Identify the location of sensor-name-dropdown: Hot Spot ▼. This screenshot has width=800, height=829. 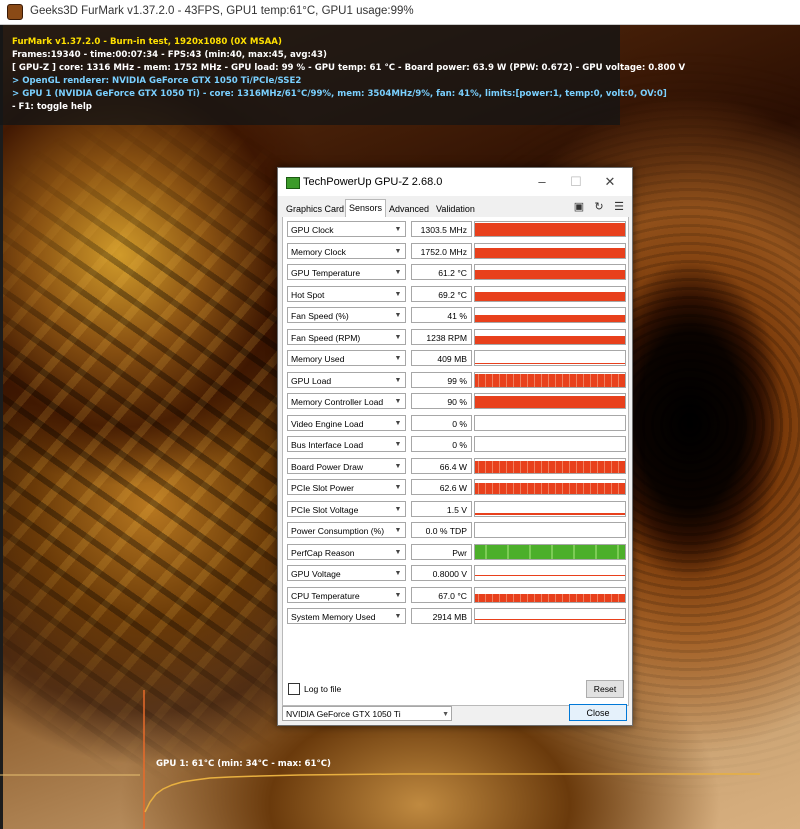
(346, 293).